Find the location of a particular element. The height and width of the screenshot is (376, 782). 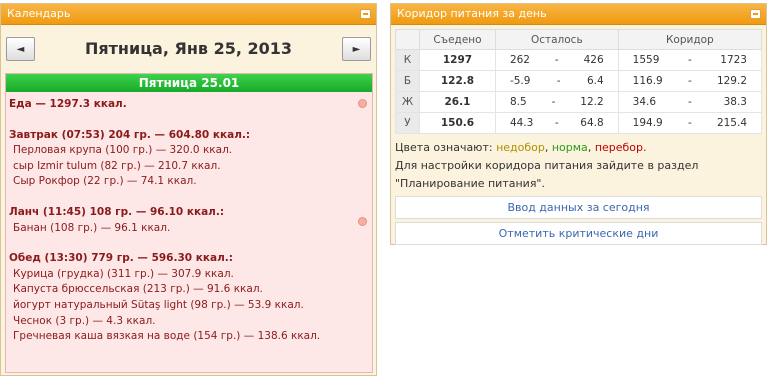

table-row: Ж 26.1 8.5-12.2 34.6-38.3 is located at coordinates (579, 102).